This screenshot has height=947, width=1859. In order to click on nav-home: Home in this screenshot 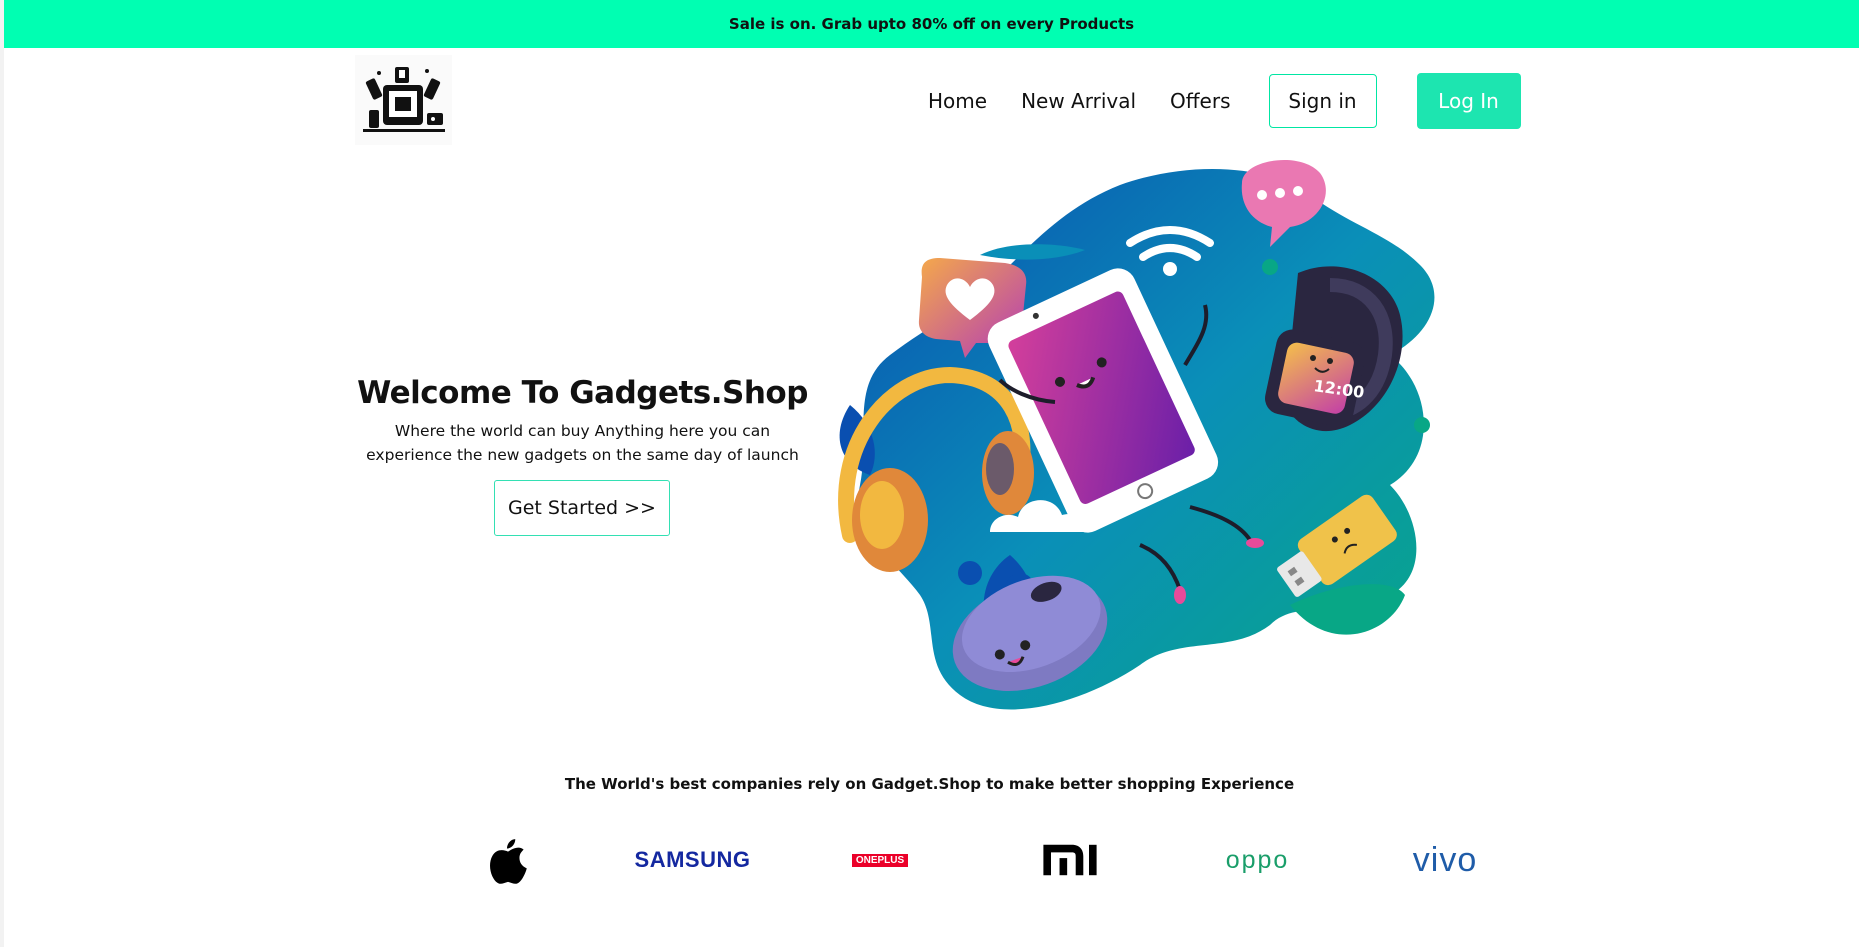, I will do `click(957, 101)`.